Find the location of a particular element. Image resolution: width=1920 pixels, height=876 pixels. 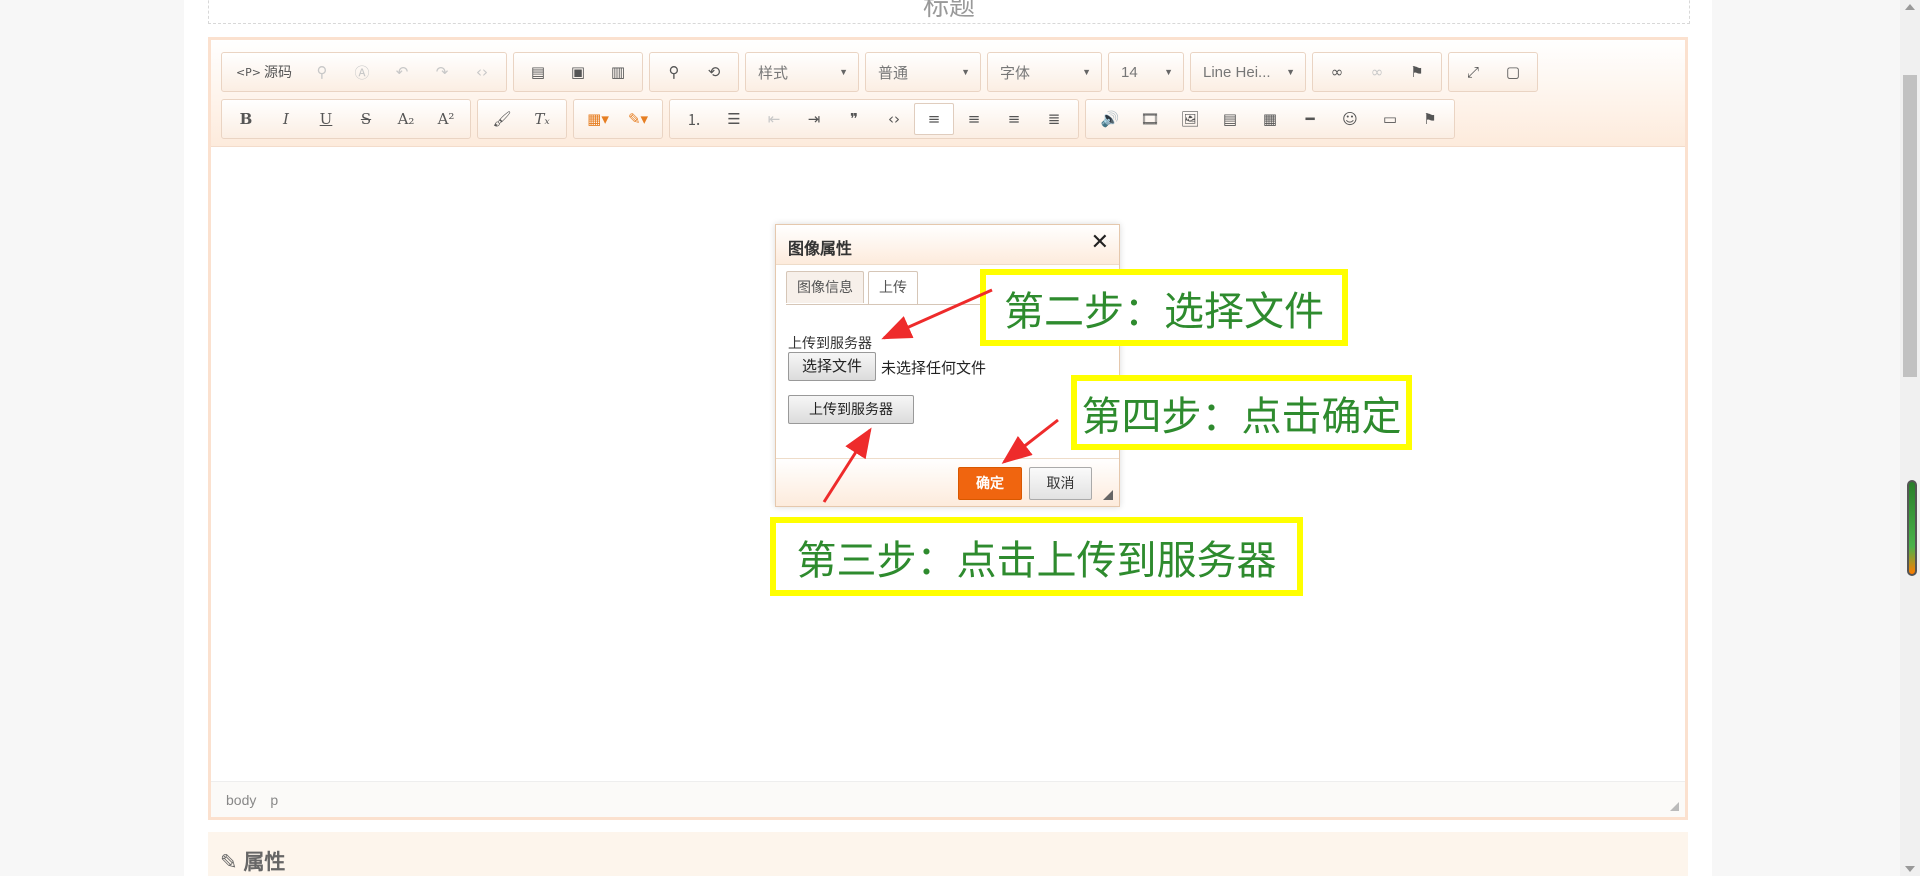

toolbar-group-clipboard: ▤ ▣ ▥ is located at coordinates (578, 72).